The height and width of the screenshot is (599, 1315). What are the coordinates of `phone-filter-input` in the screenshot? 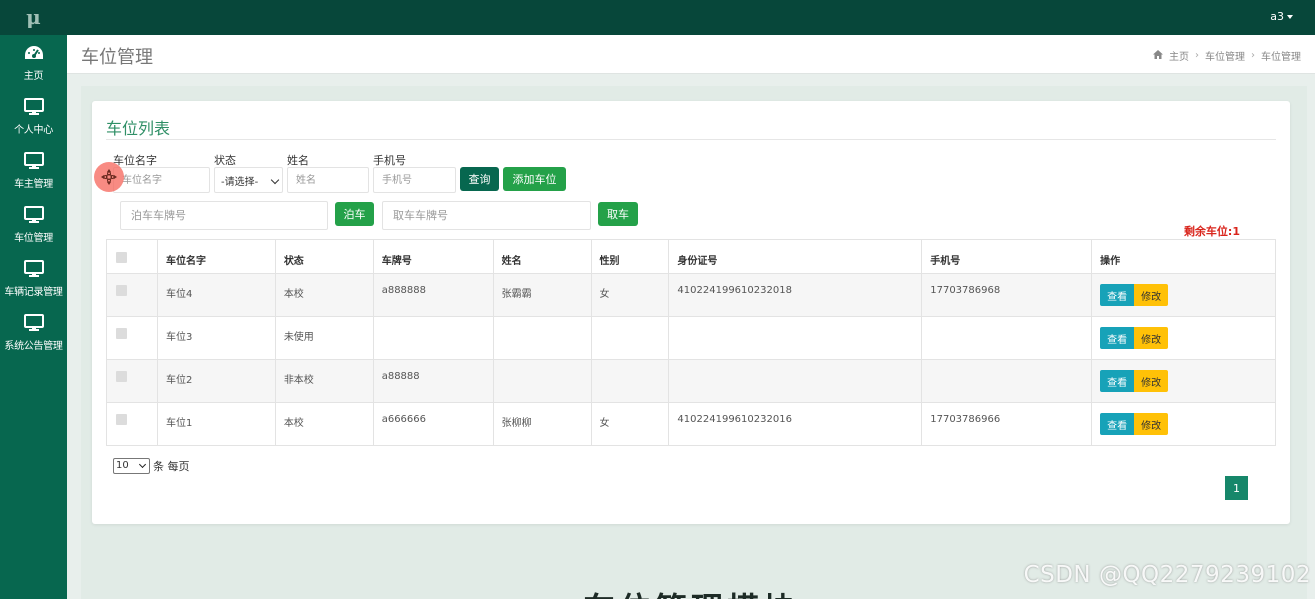 It's located at (414, 180).